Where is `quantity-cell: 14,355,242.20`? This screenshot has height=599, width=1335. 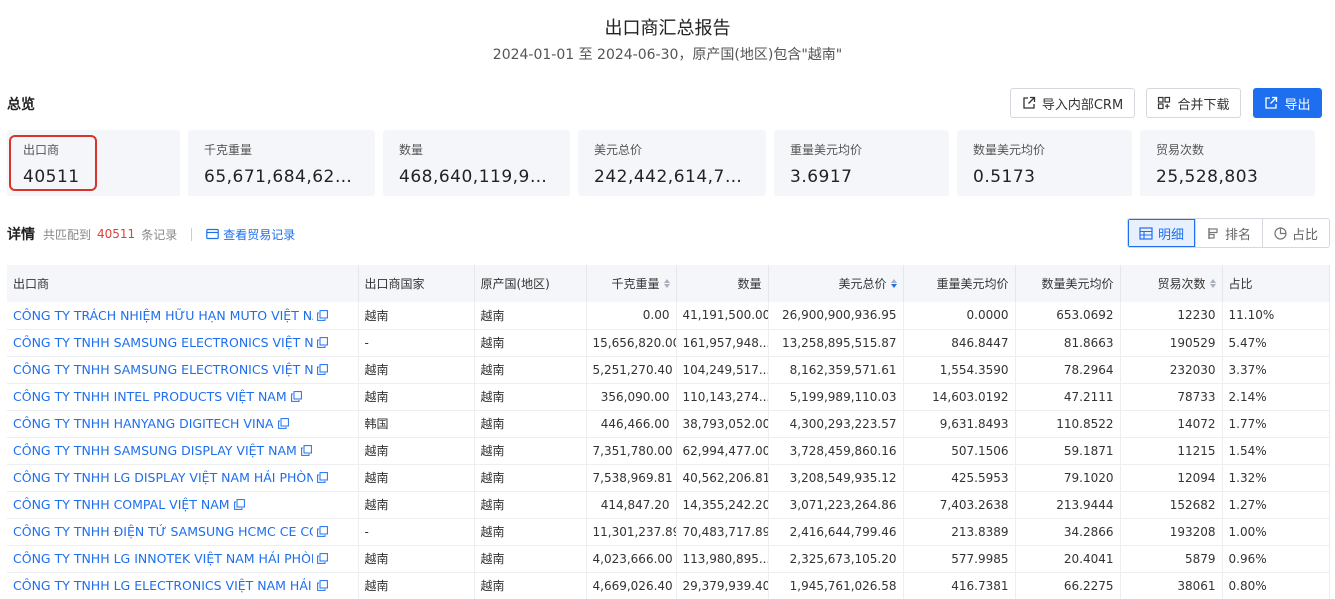
quantity-cell: 14,355,242.20 is located at coordinates (722, 504).